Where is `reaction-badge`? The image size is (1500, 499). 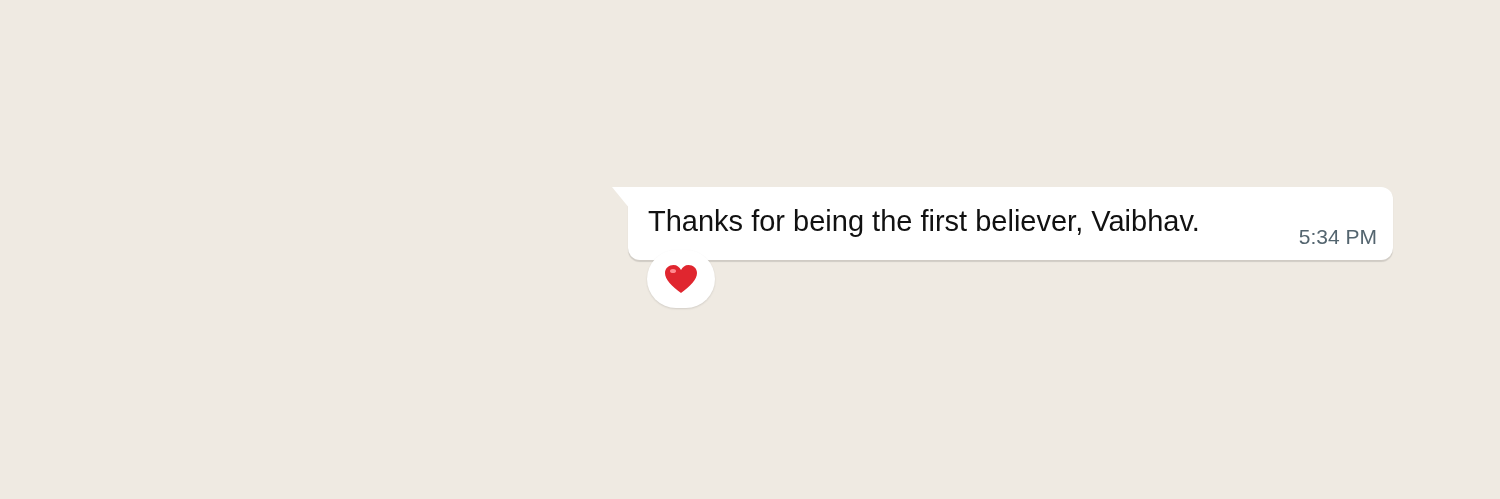
reaction-badge is located at coordinates (681, 279).